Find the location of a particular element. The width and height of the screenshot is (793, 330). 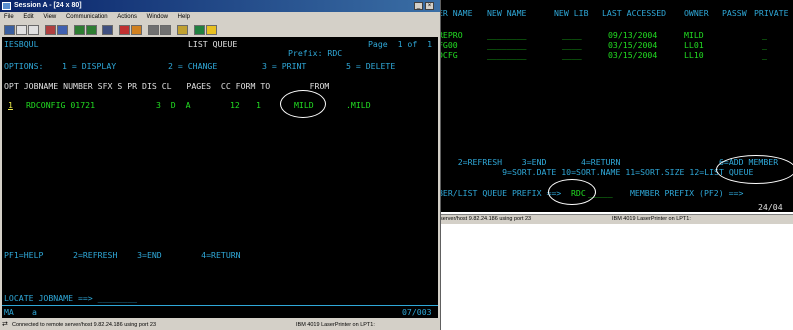

print-icon is located at coordinates (79, 30).